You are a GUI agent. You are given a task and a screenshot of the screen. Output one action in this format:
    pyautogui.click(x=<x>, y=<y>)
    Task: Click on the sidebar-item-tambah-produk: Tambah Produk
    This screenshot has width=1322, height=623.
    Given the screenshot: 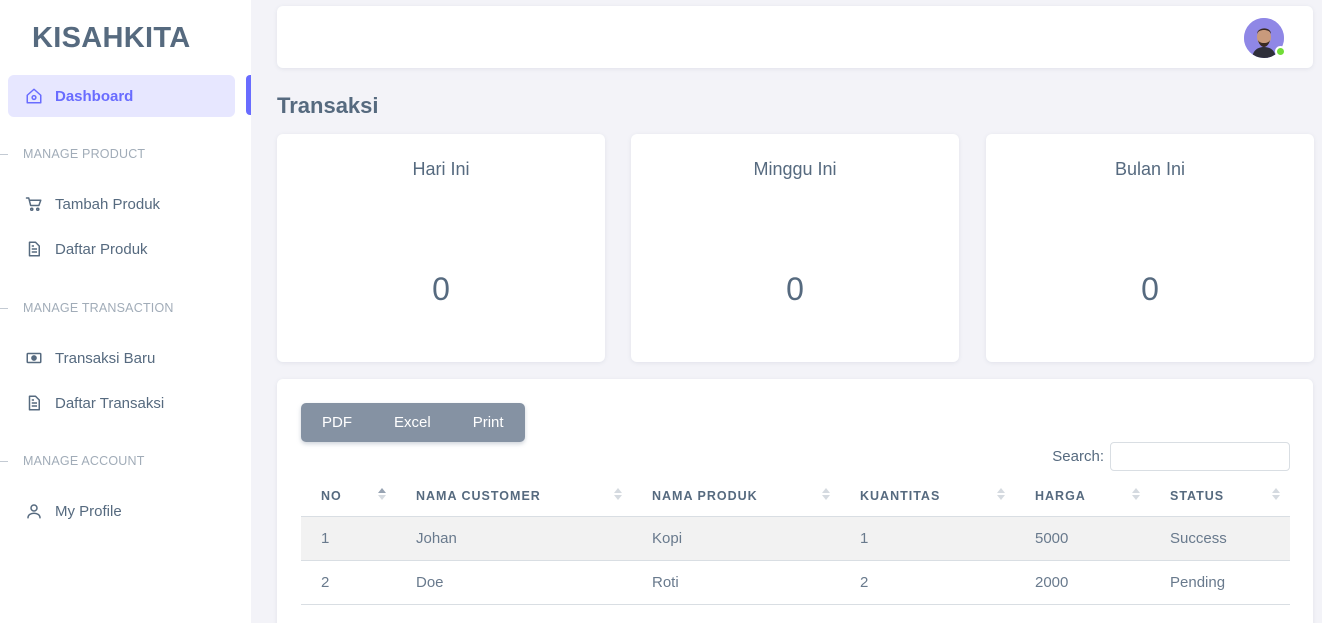 What is the action you would take?
    pyautogui.click(x=121, y=204)
    